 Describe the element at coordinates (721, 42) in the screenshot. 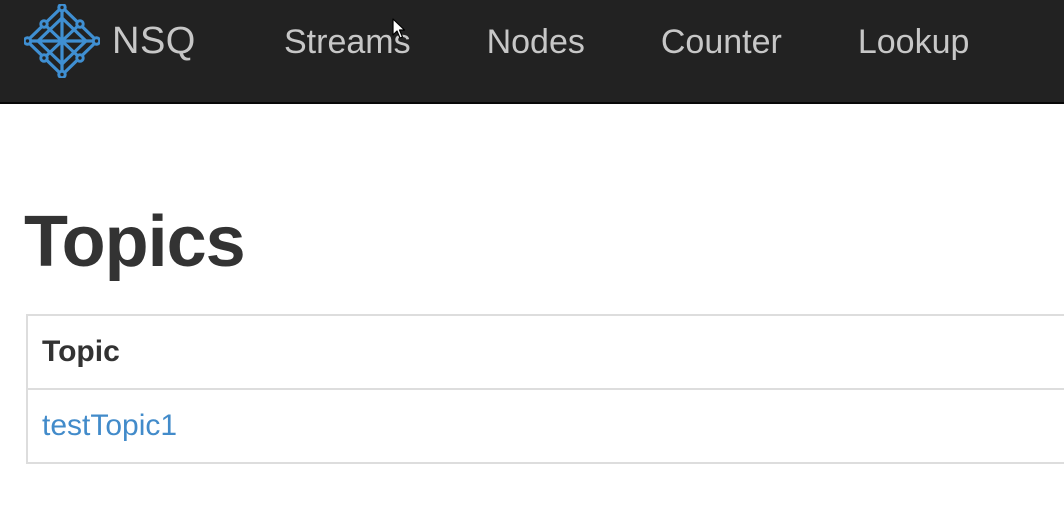

I see `nav-counter-link: Counter` at that location.